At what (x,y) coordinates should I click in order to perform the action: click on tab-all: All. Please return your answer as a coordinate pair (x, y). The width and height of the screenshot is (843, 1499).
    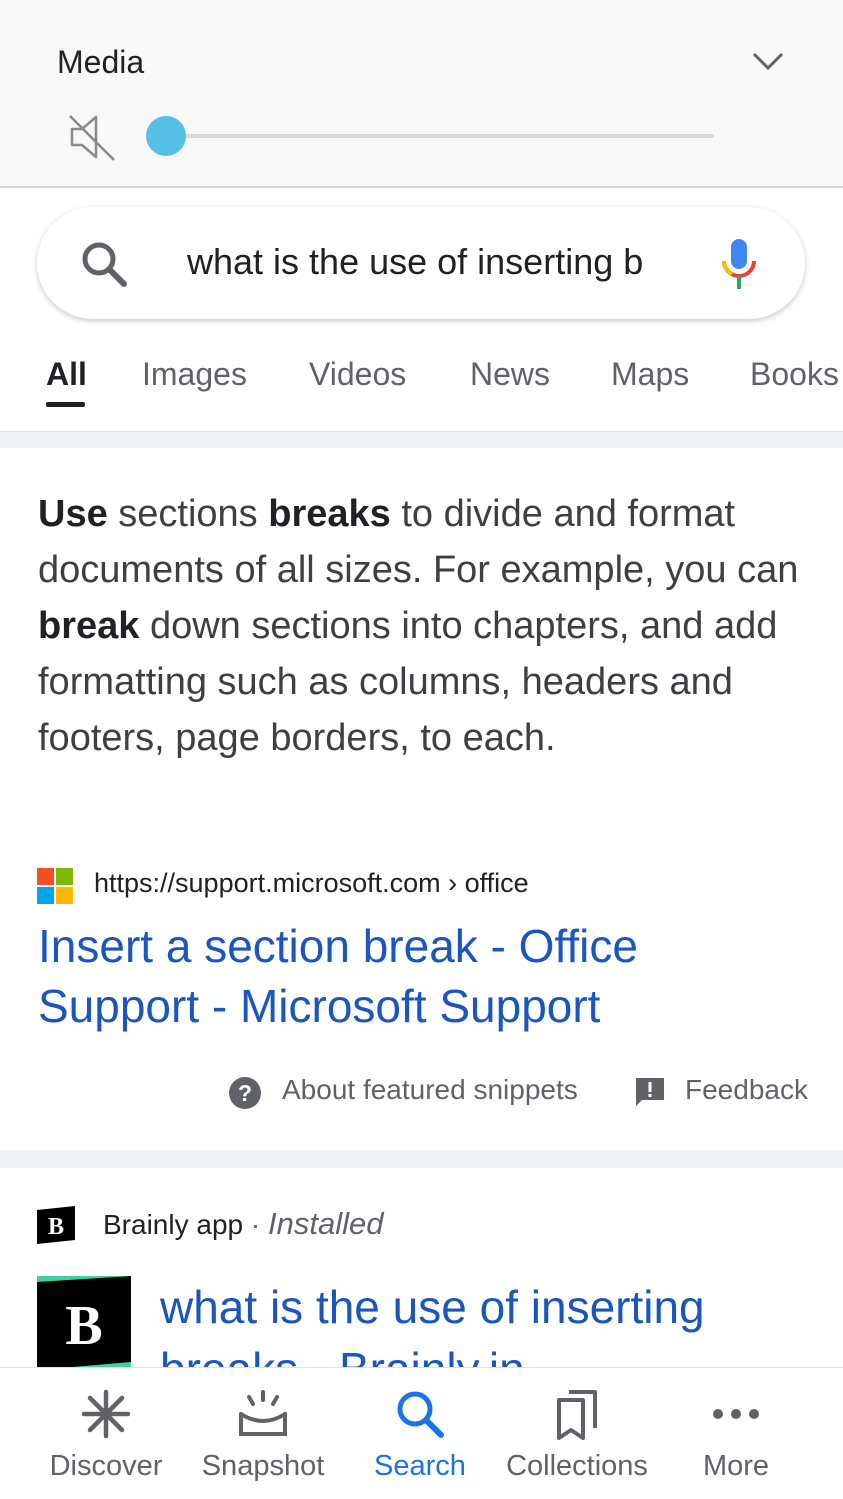
    Looking at the image, I should click on (66, 374).